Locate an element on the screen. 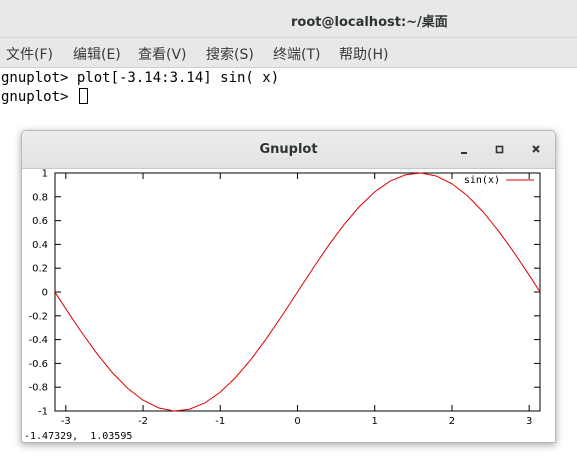  y-tick-label: -0.8 is located at coordinates (38, 388).